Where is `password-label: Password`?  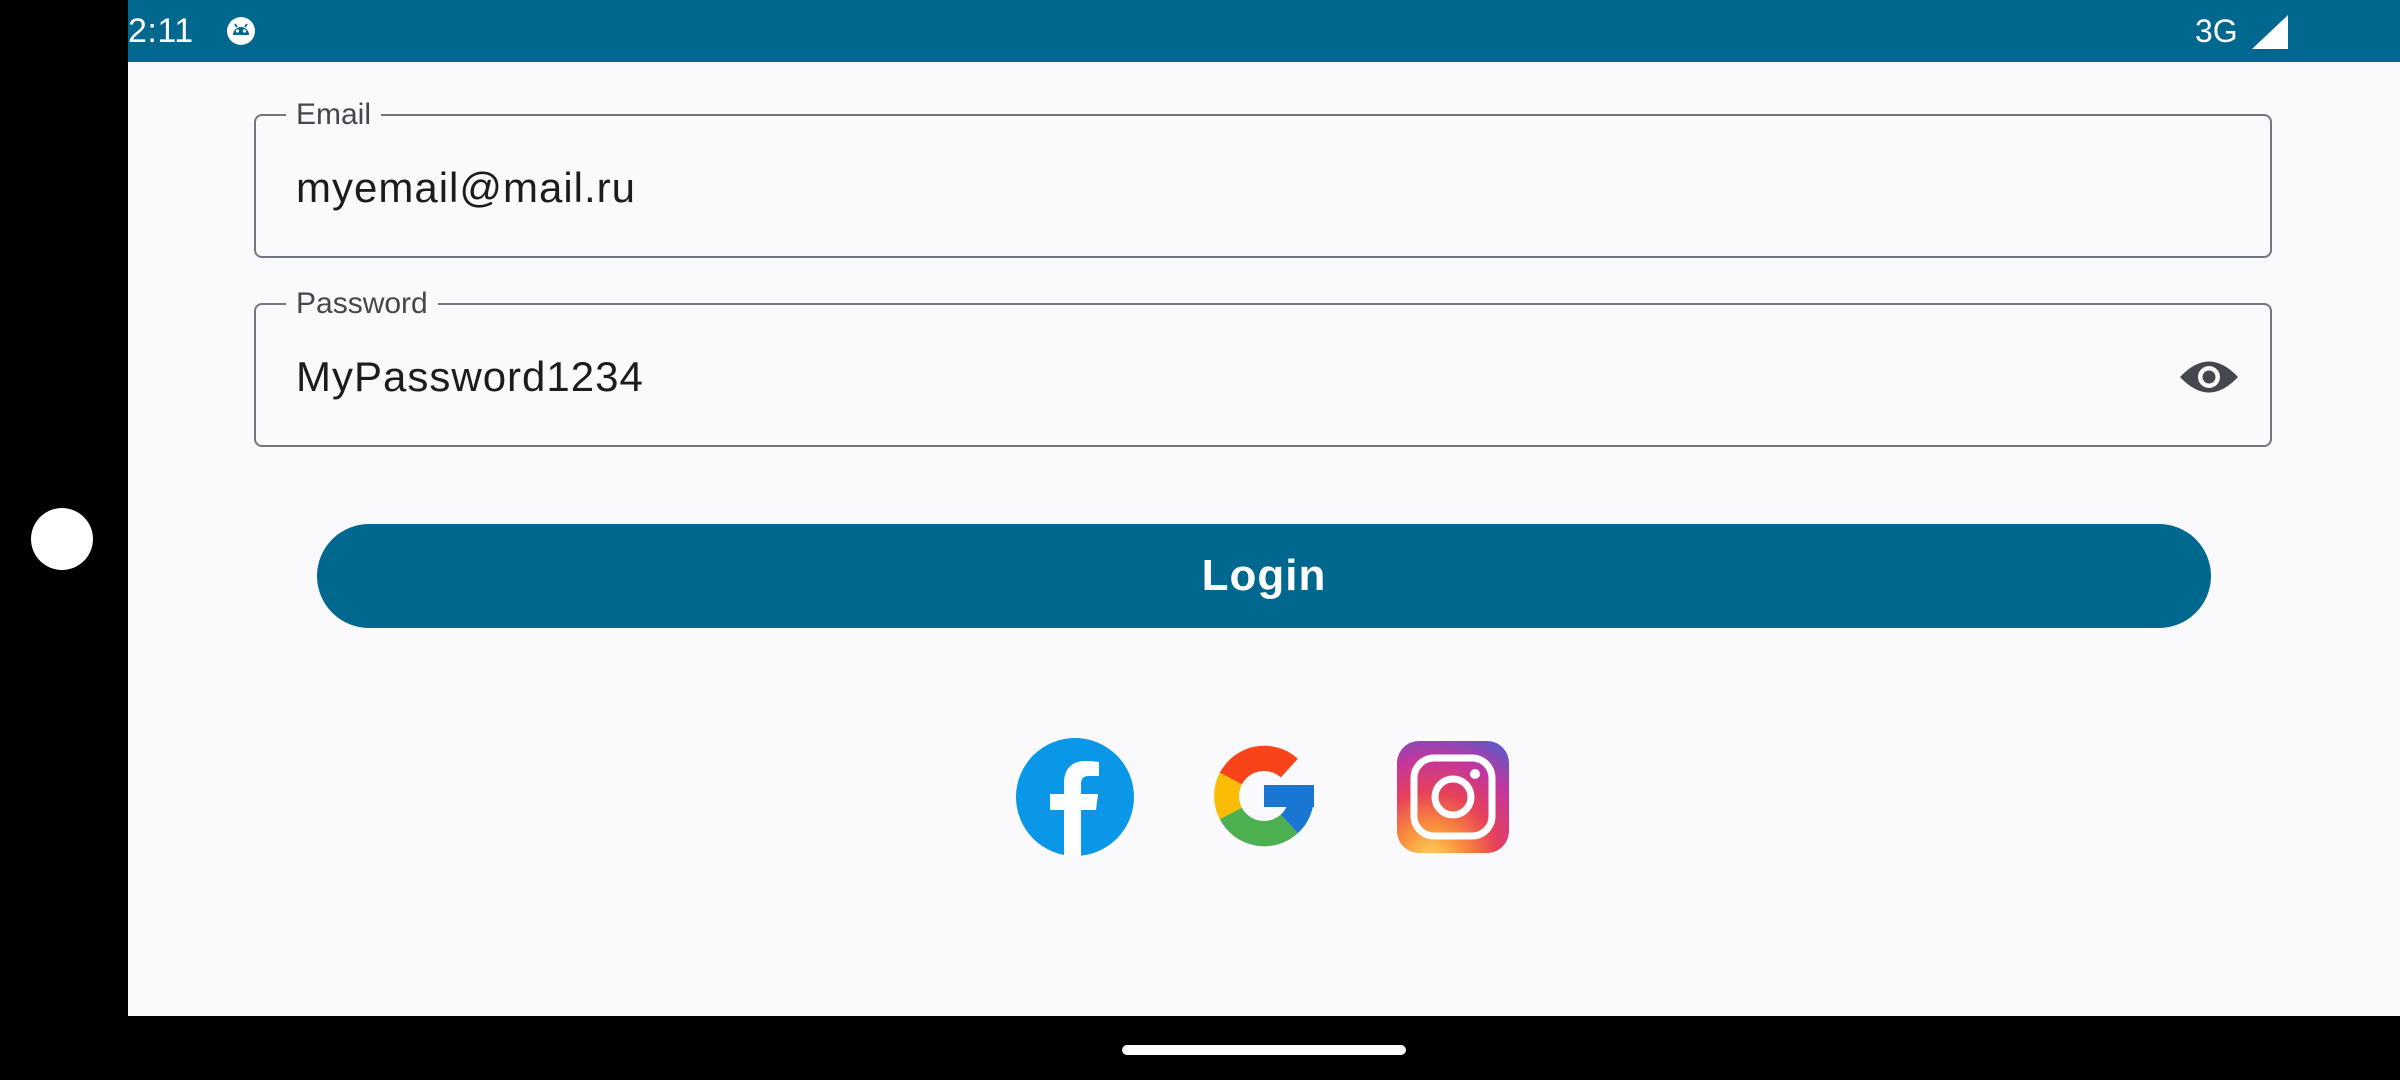 password-label: Password is located at coordinates (362, 304).